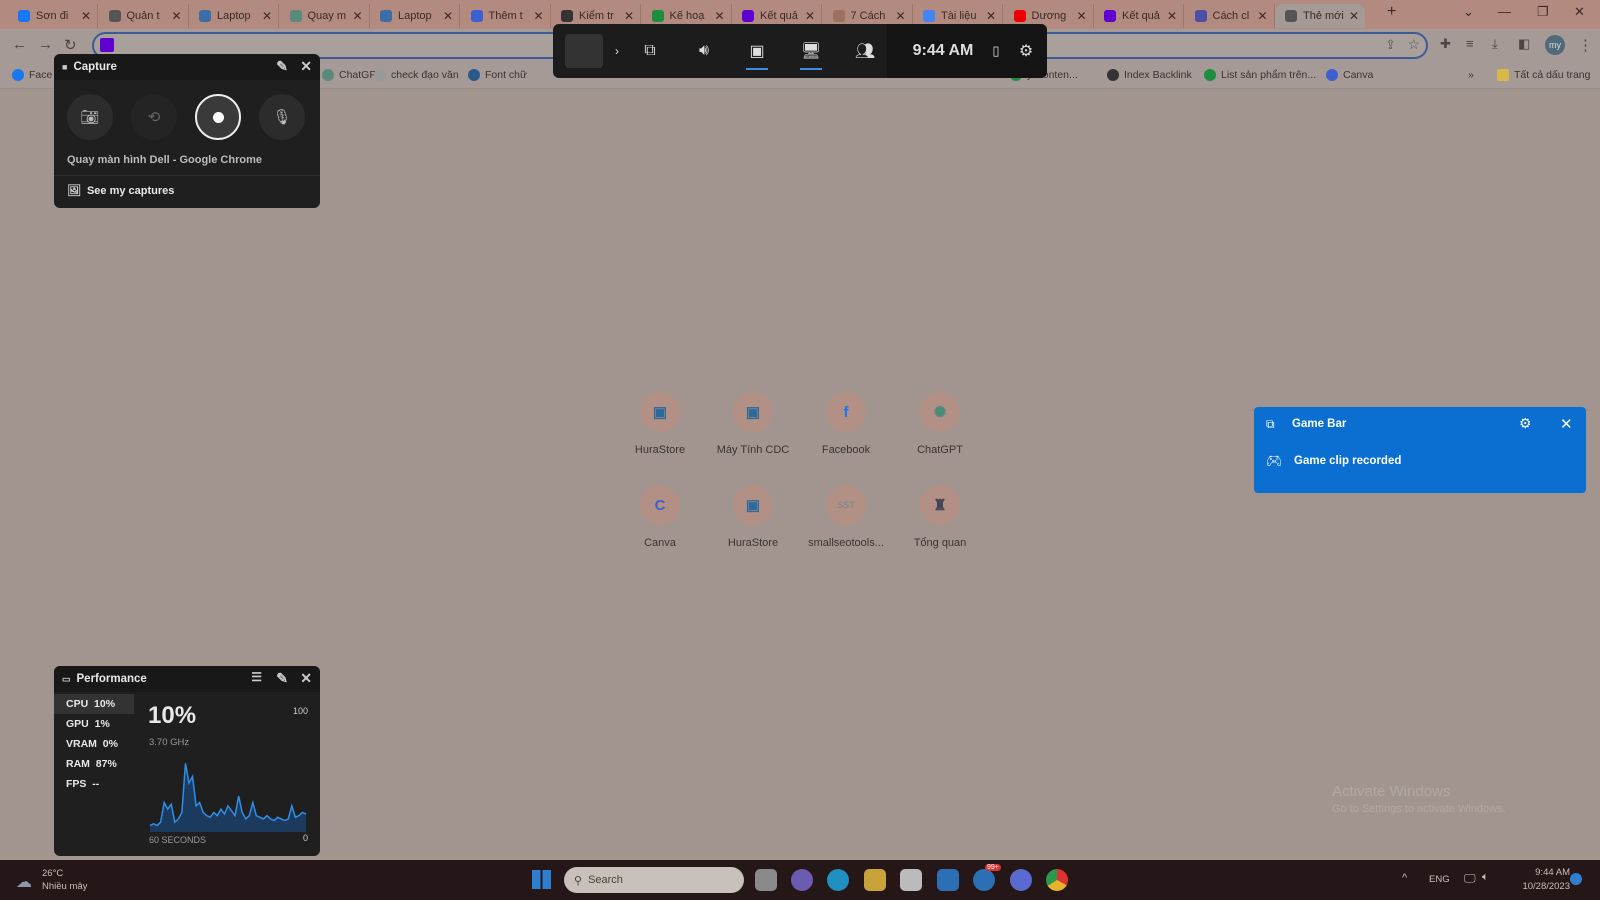  I want to click on tab: Sơn đi ✕, so click(53, 16).